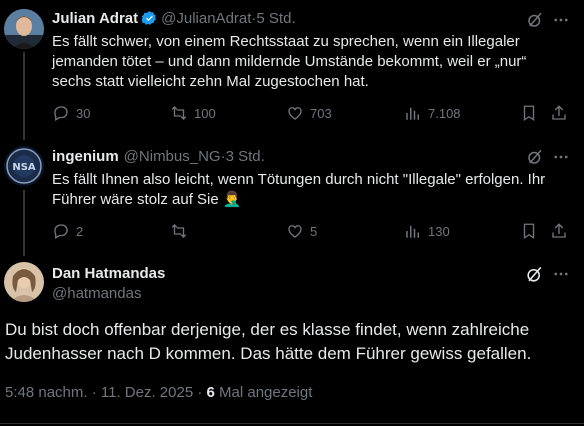 This screenshot has width=584, height=426. Describe the element at coordinates (321, 113) in the screenshot. I see `like-count: 703` at that location.